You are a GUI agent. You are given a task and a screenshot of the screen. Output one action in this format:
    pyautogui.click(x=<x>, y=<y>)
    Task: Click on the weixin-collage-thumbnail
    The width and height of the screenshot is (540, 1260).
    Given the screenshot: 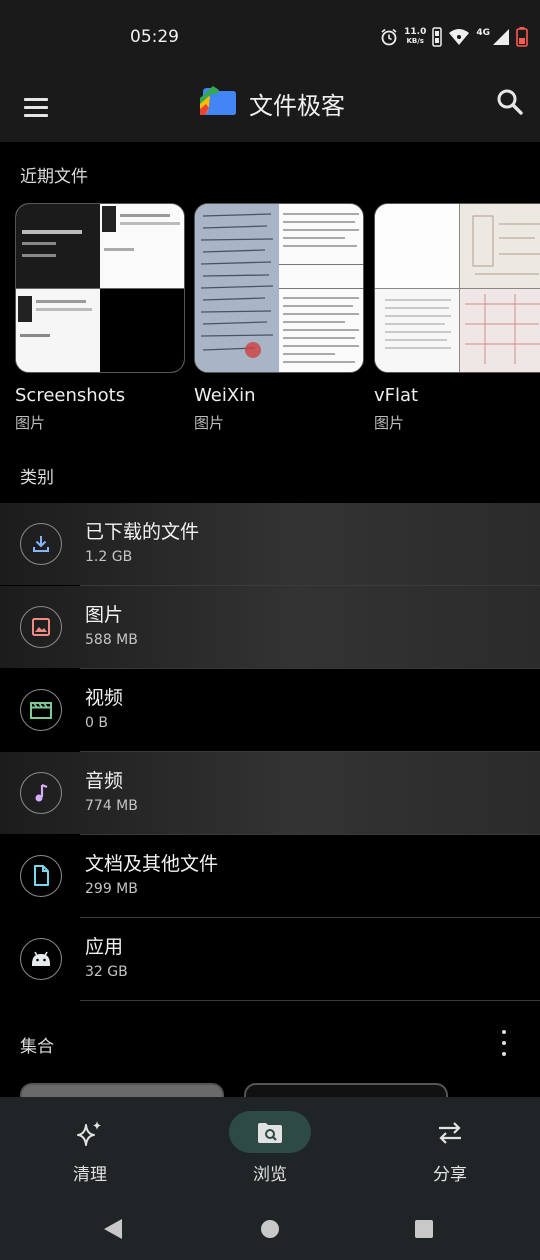 What is the action you would take?
    pyautogui.click(x=279, y=288)
    